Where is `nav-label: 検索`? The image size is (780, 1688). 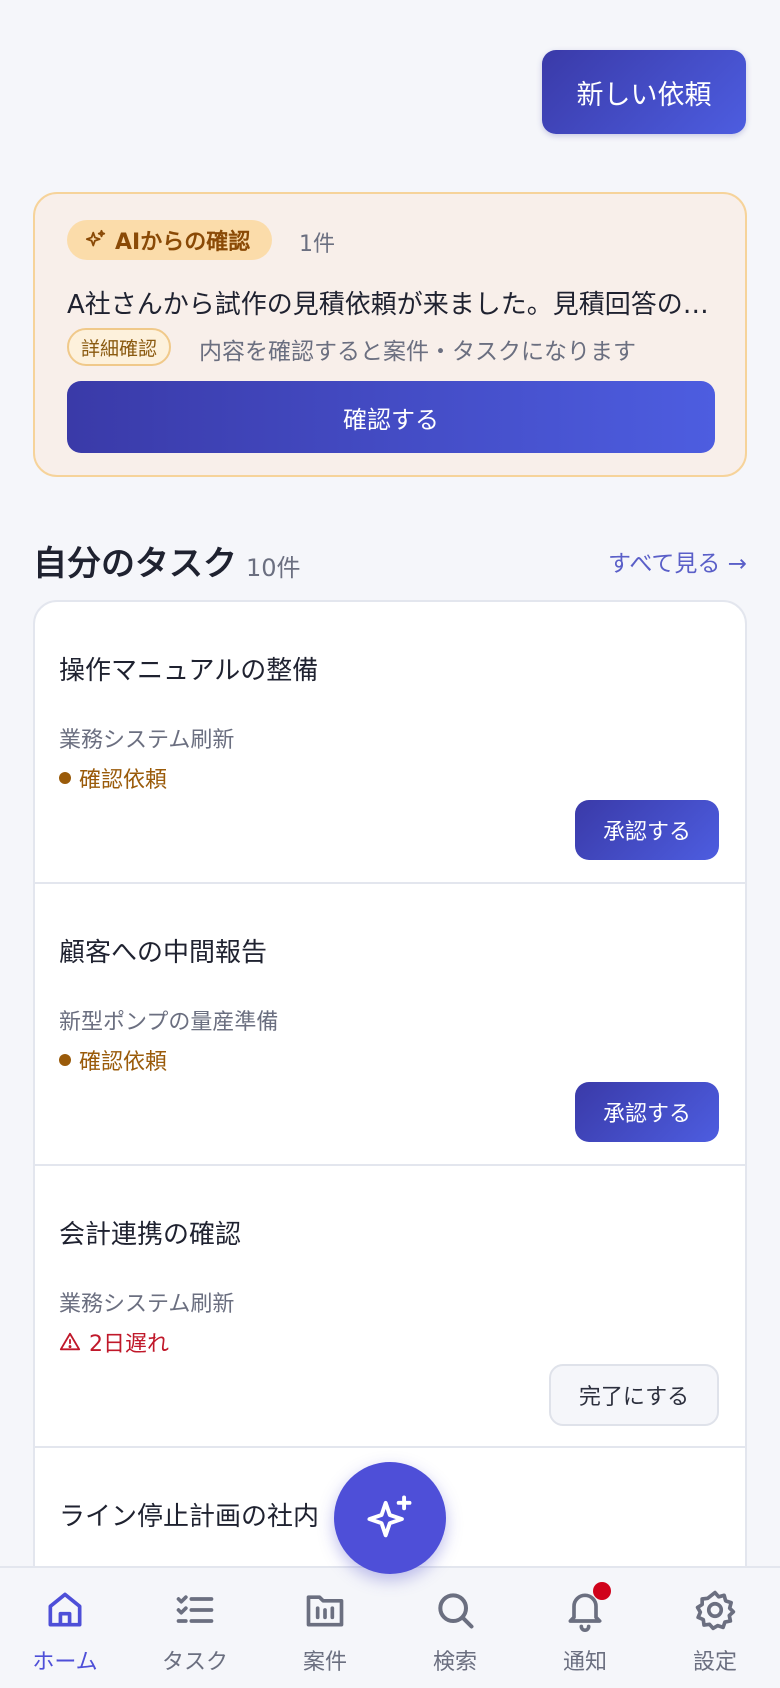 nav-label: 検索 is located at coordinates (454, 1662).